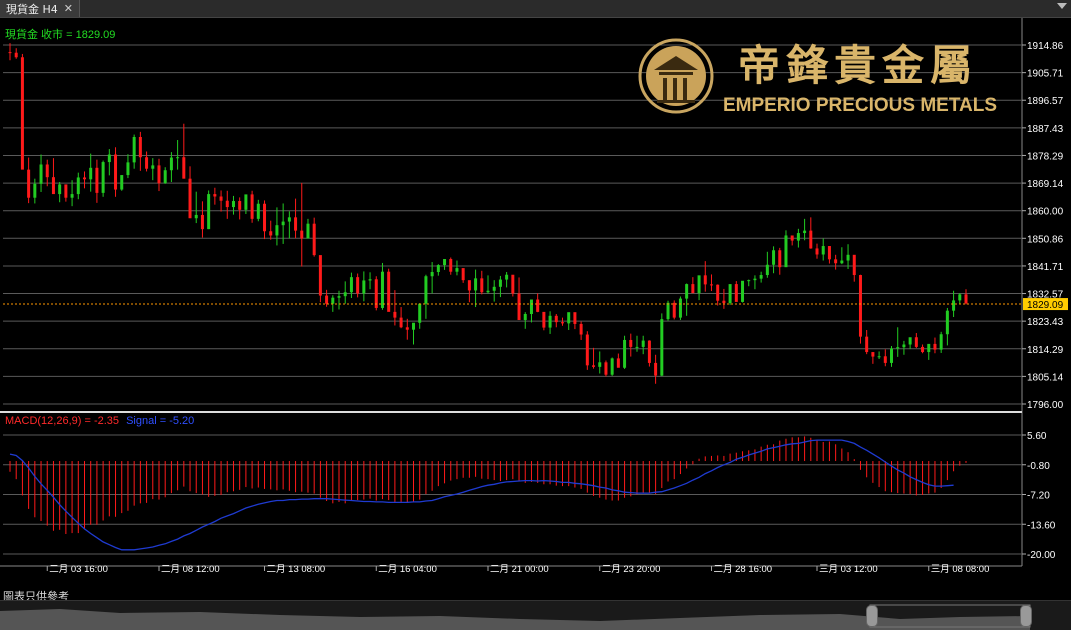 The height and width of the screenshot is (630, 1071). What do you see at coordinates (1026, 616) in the screenshot?
I see `scrollbar-right-handle` at bounding box center [1026, 616].